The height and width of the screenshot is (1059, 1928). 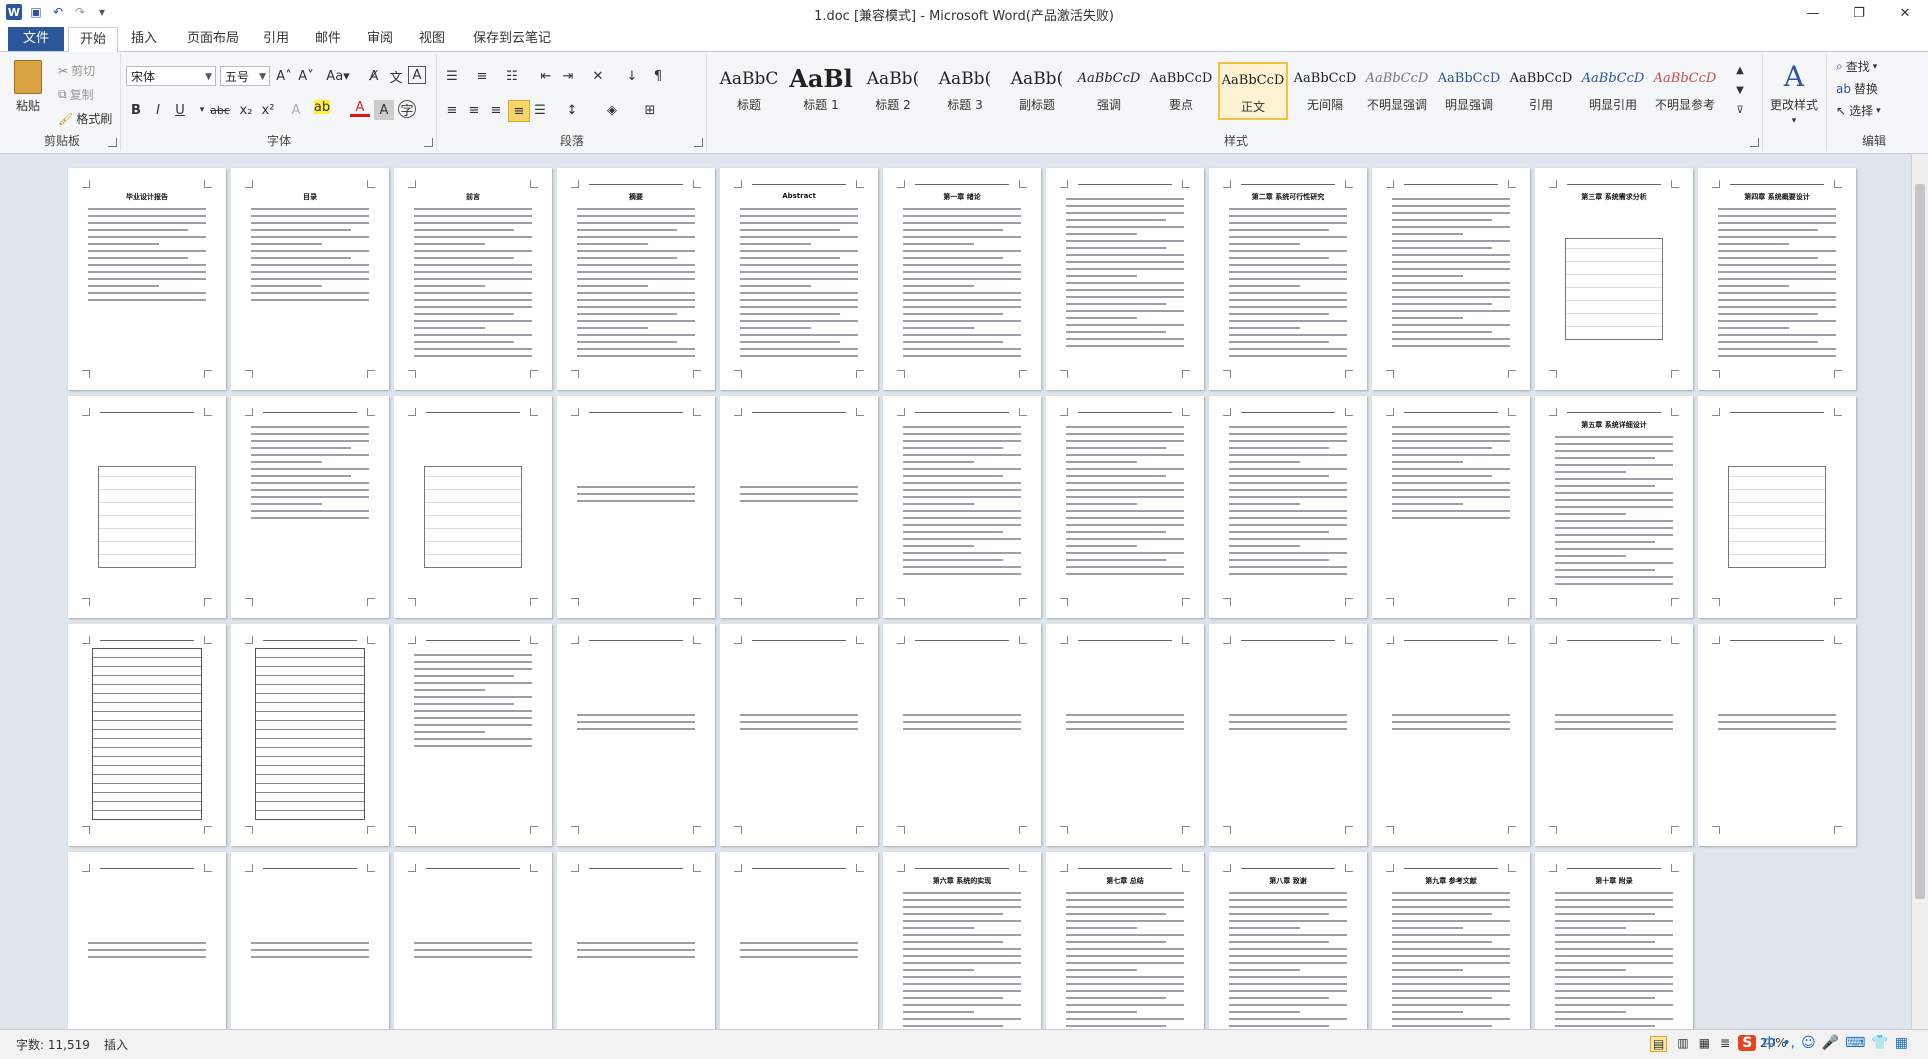 What do you see at coordinates (1181, 91) in the screenshot?
I see `style-item: AaBbCcD 要点` at bounding box center [1181, 91].